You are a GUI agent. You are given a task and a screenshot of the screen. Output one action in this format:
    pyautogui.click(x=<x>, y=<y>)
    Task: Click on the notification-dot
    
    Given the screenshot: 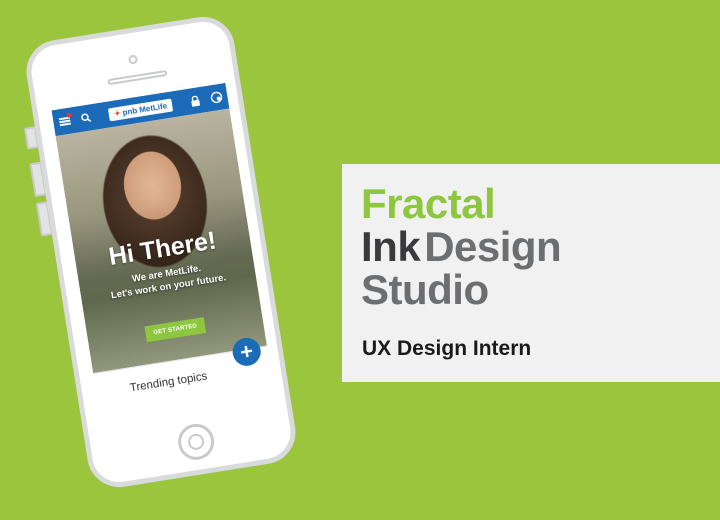 What is the action you would take?
    pyautogui.click(x=69, y=115)
    